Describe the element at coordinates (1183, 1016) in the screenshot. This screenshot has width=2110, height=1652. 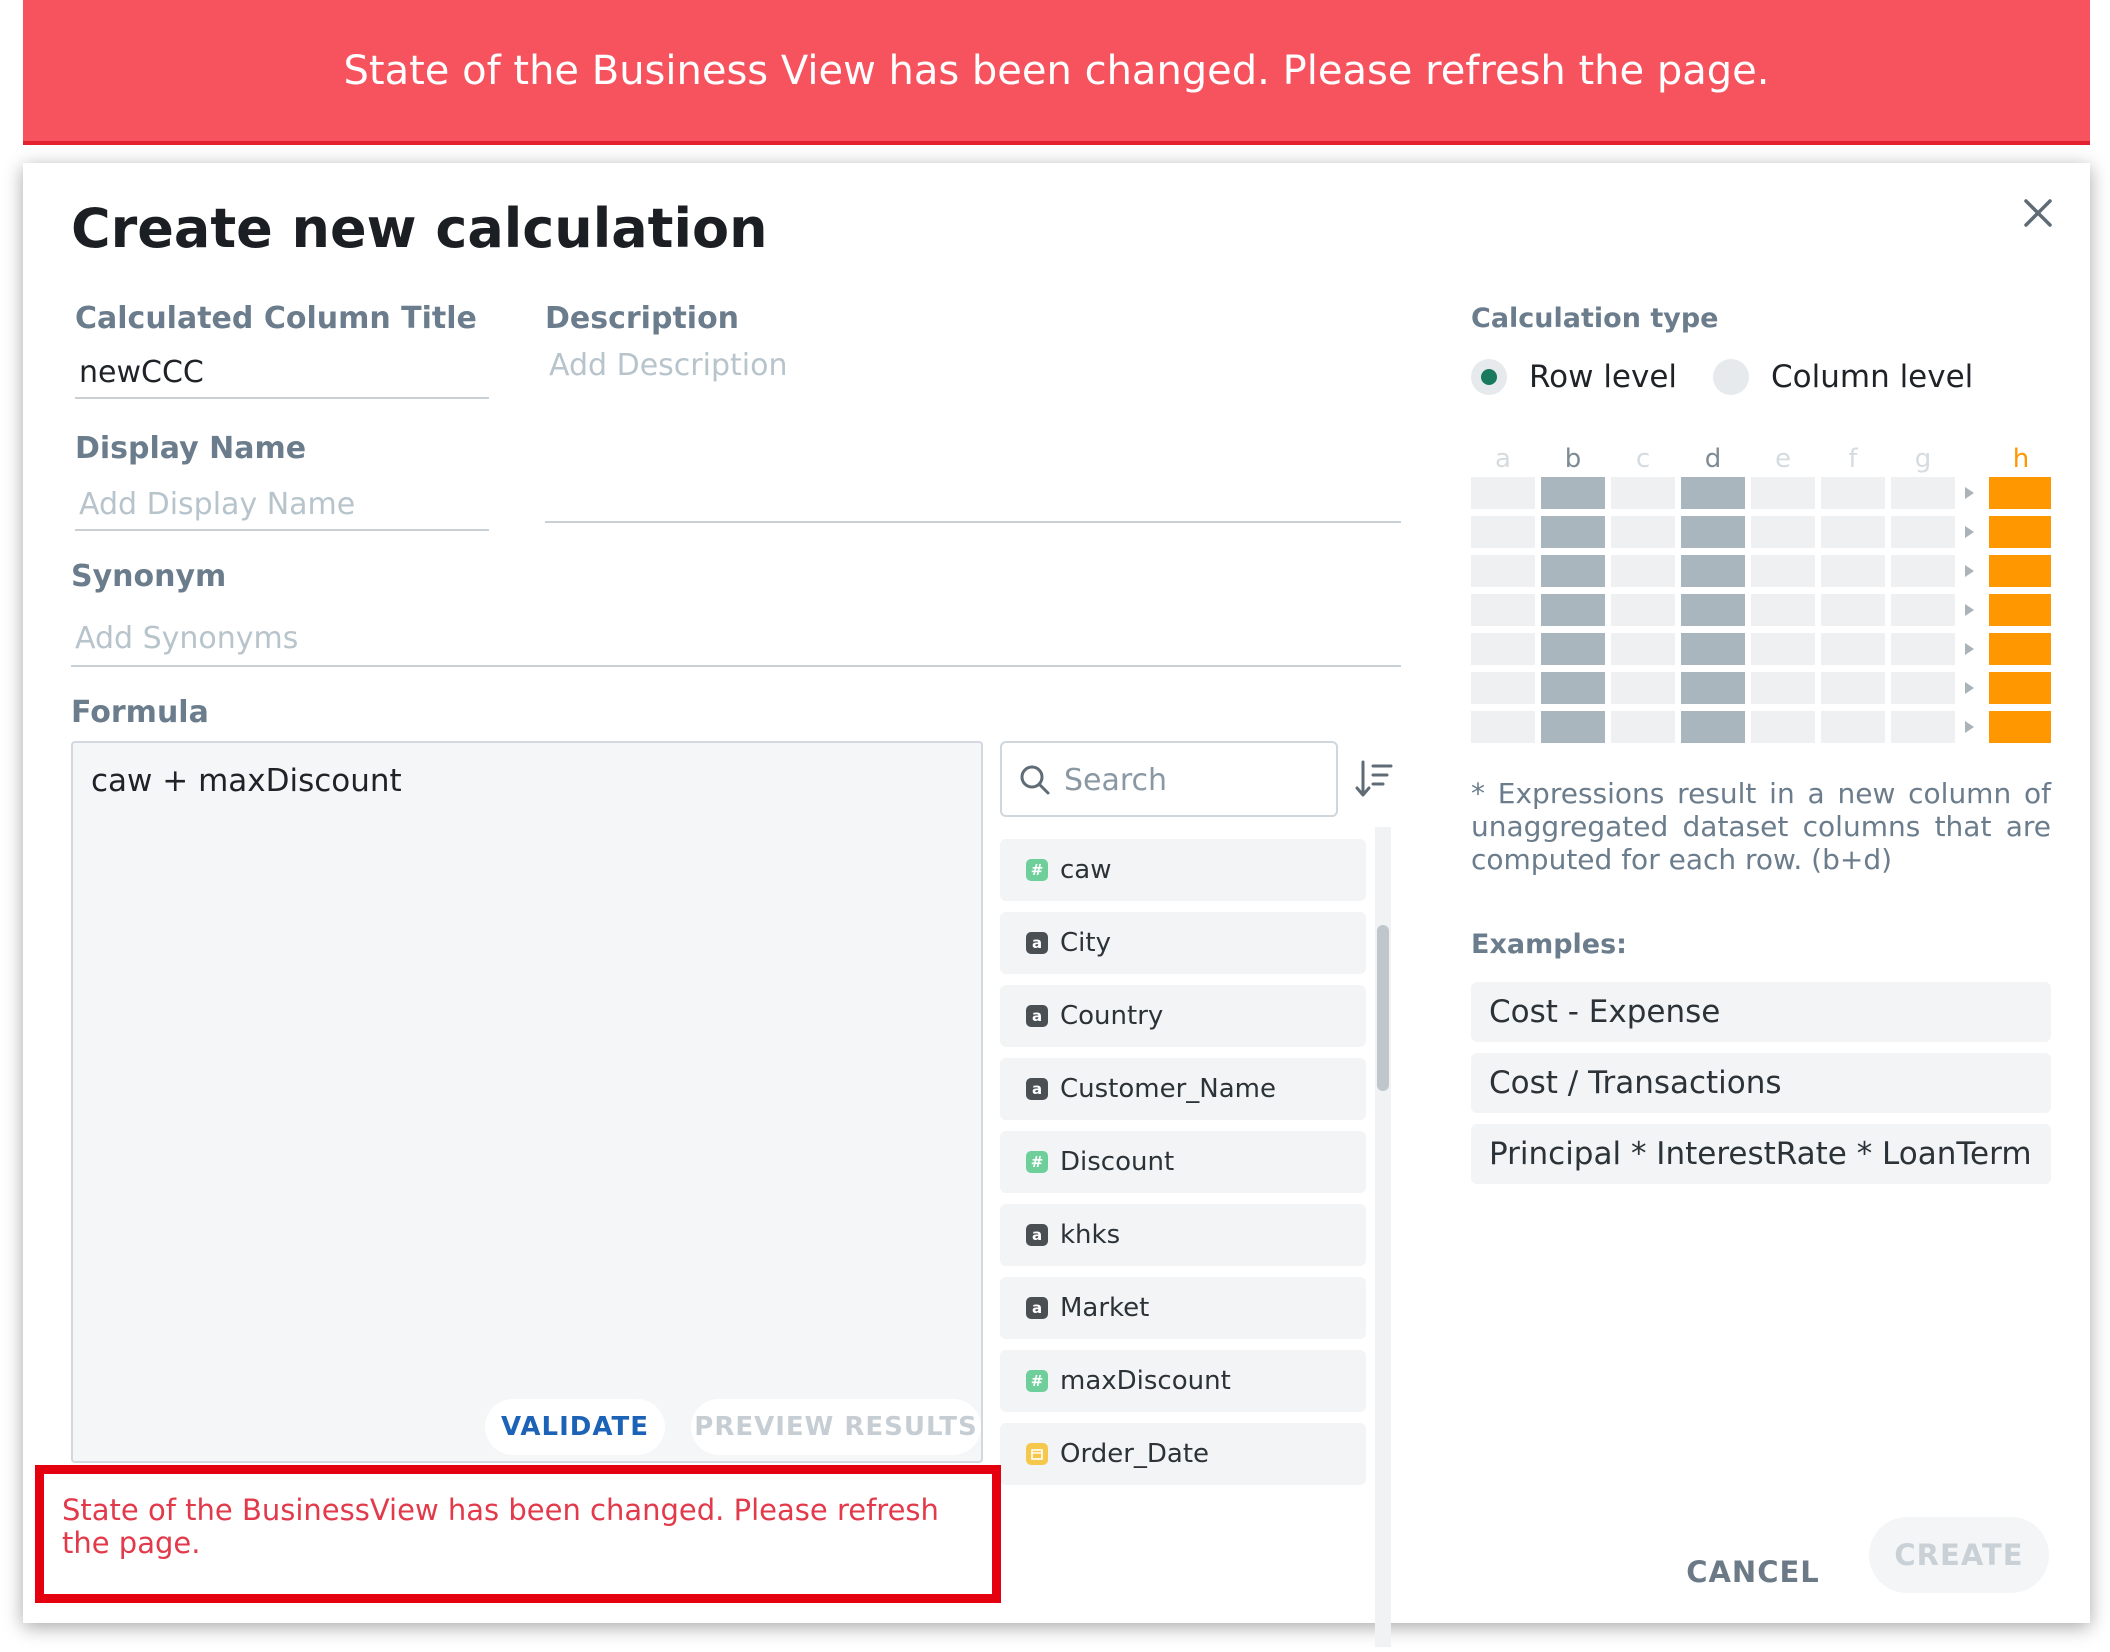
I see `column-item-country: a Country` at that location.